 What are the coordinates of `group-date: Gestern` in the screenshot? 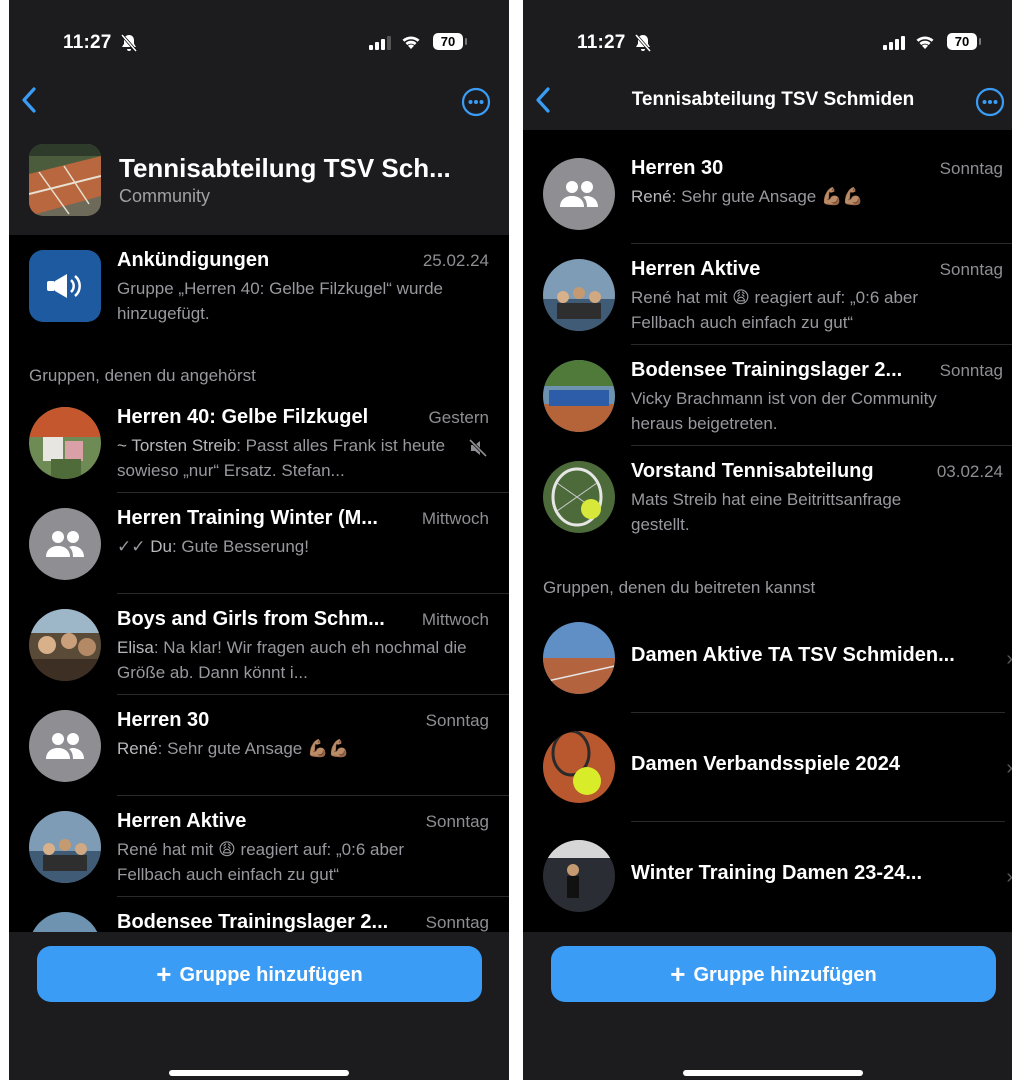 It's located at (458, 417).